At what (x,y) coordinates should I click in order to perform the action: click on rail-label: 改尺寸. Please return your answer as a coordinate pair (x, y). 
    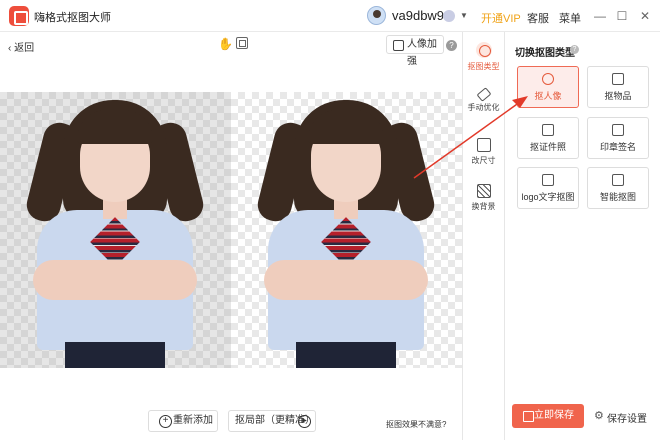
    Looking at the image, I should click on (483, 160).